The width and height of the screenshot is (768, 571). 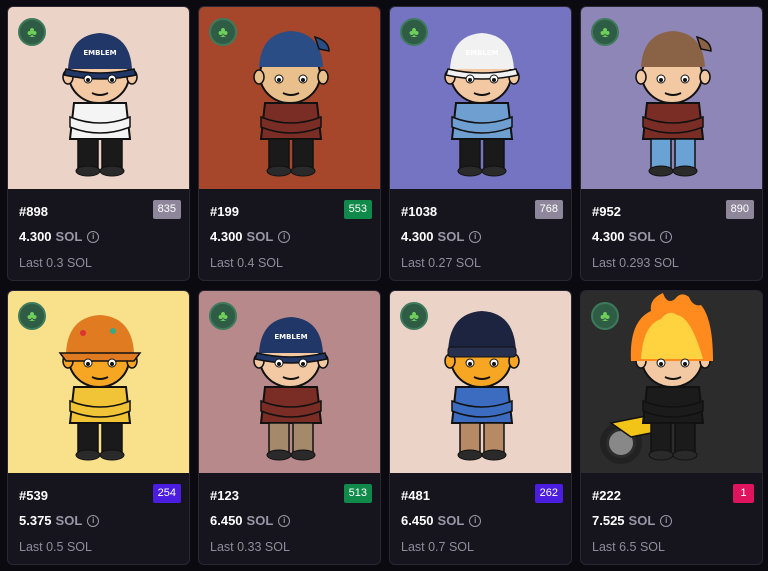 What do you see at coordinates (357, 493) in the screenshot?
I see `rarity-rank-badge: 513` at bounding box center [357, 493].